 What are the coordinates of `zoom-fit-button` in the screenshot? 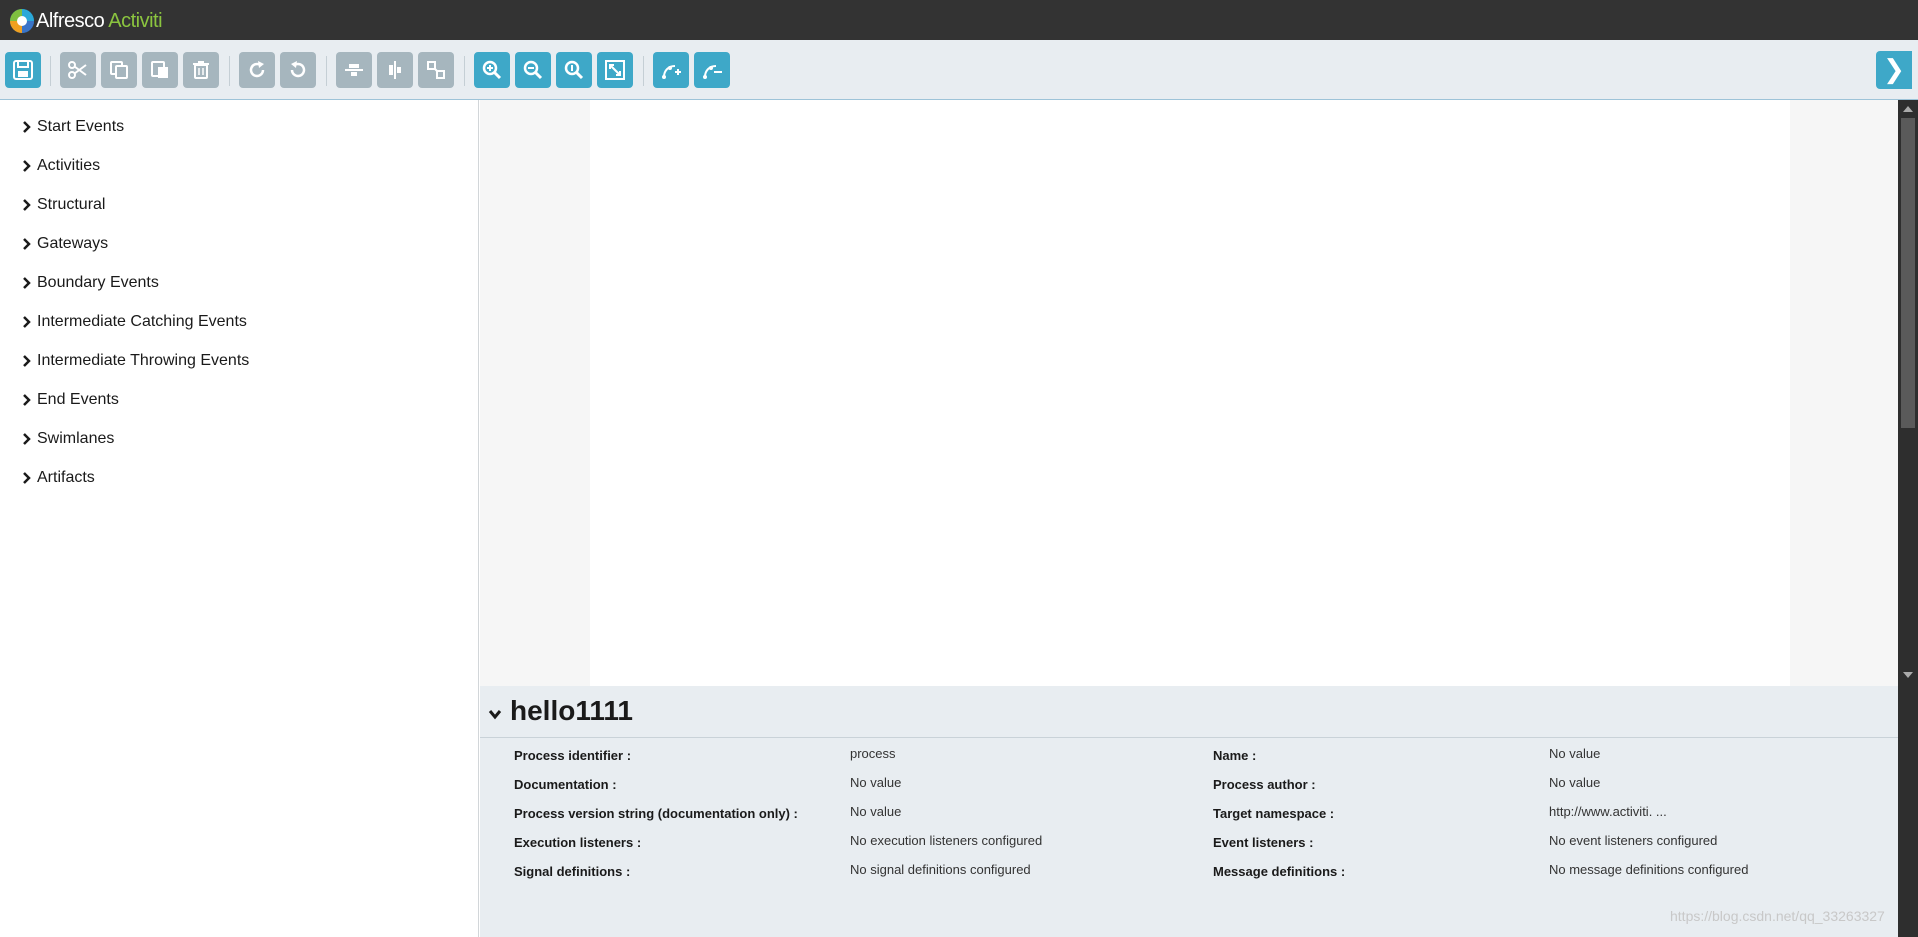 It's located at (615, 70).